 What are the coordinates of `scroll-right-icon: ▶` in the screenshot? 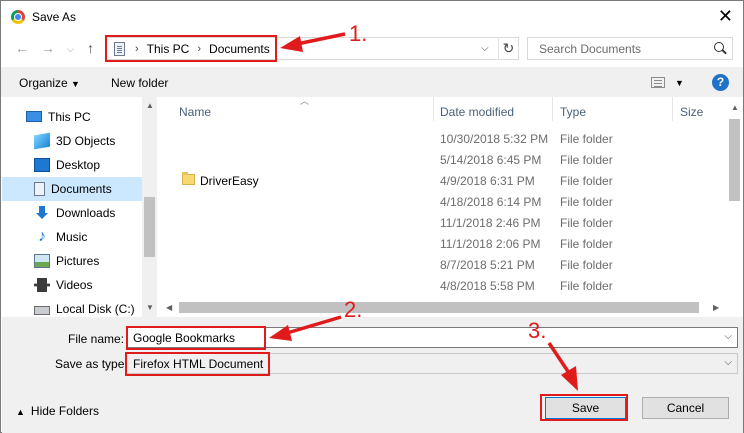 It's located at (716, 307).